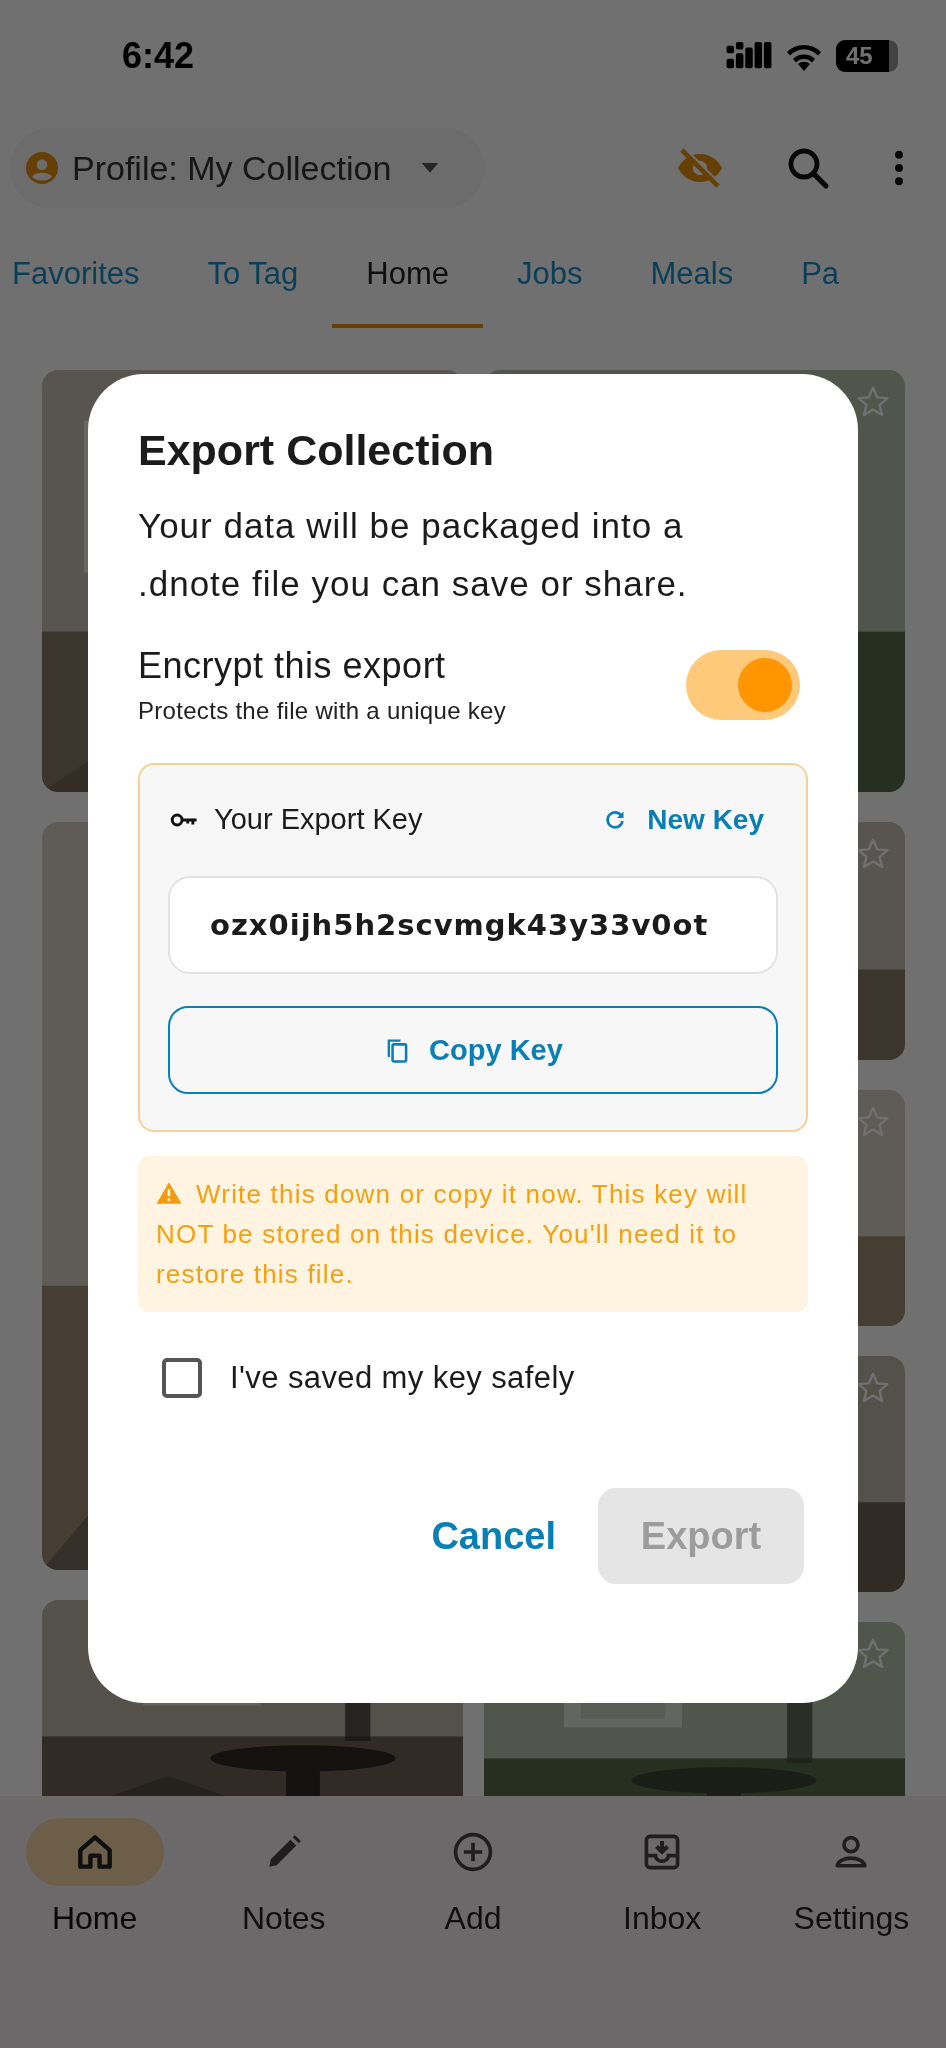  What do you see at coordinates (473, 925) in the screenshot?
I see `key-field: ozx0ijh5h2scvmgk43y33v0ot` at bounding box center [473, 925].